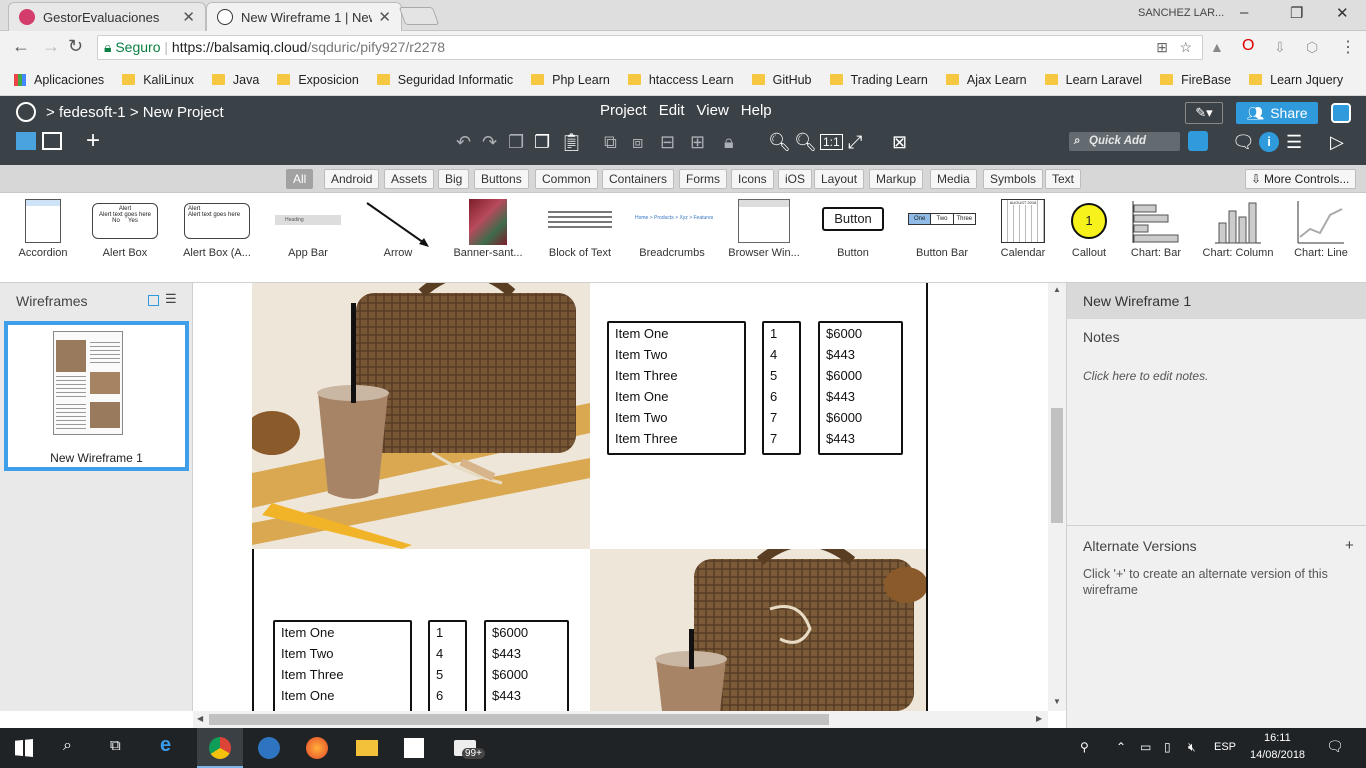 Image resolution: width=1366 pixels, height=768 pixels. Describe the element at coordinates (200, 718) in the screenshot. I see `scroll-left-icon: ◀` at that location.